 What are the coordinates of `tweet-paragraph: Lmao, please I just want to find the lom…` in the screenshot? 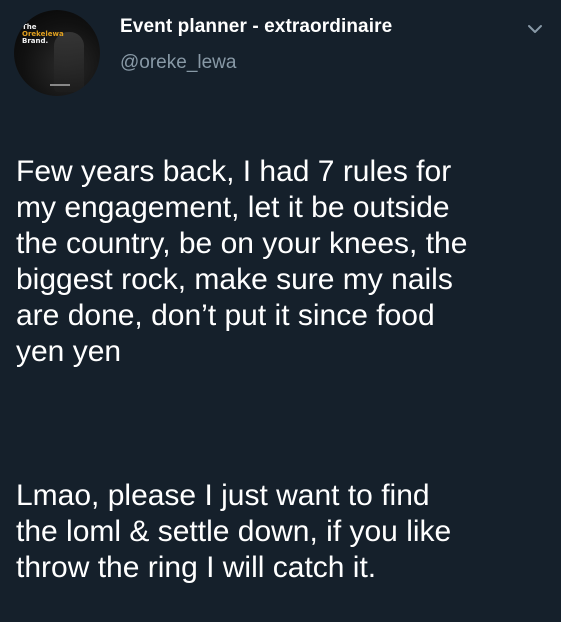 It's located at (234, 531).